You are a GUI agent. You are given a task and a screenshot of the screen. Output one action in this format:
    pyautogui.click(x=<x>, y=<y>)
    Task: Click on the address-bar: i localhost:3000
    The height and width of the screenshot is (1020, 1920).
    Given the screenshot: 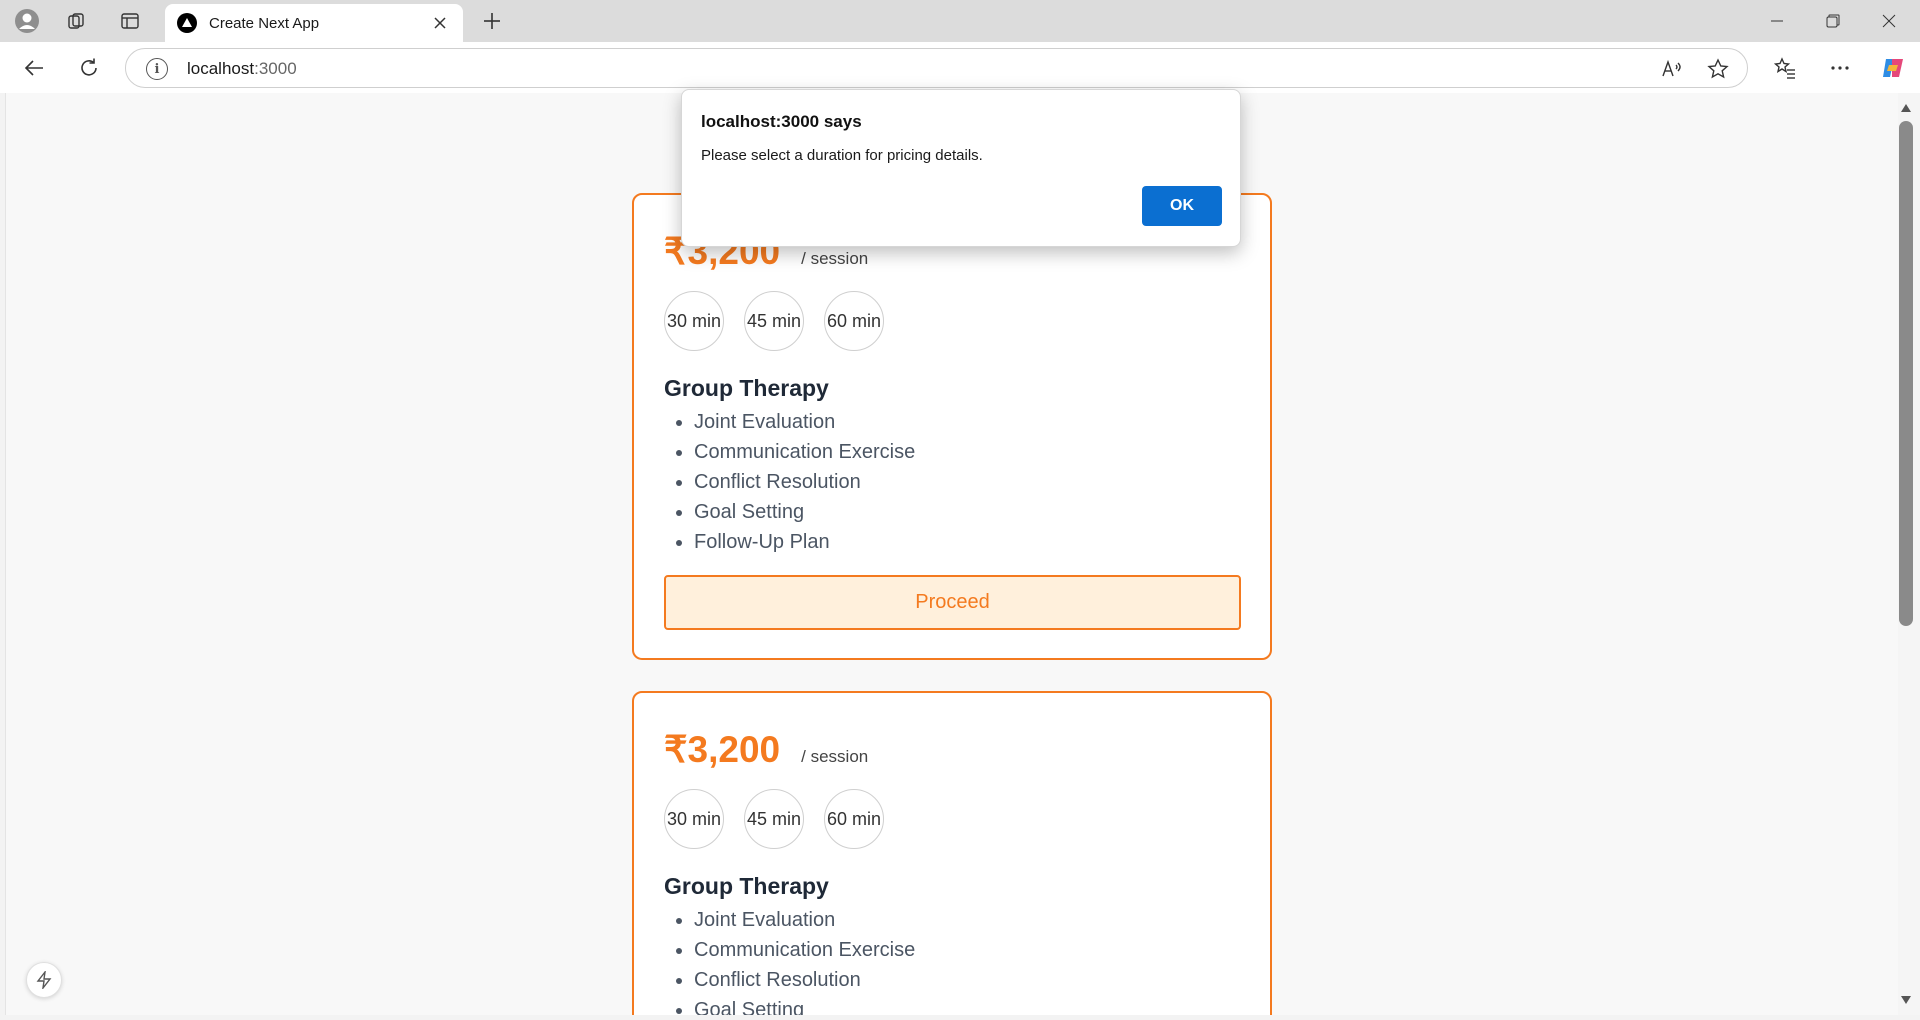 What is the action you would take?
    pyautogui.click(x=936, y=68)
    